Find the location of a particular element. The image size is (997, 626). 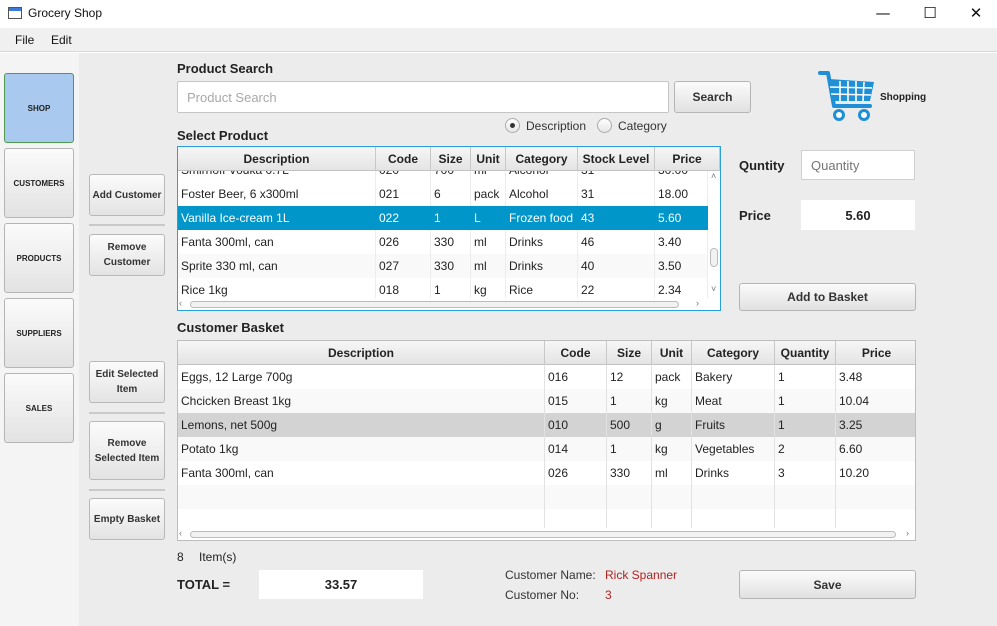

table-row: Sprite 330 ml, can 027 330 ml Drinks 40 3.50 is located at coordinates (443, 266).